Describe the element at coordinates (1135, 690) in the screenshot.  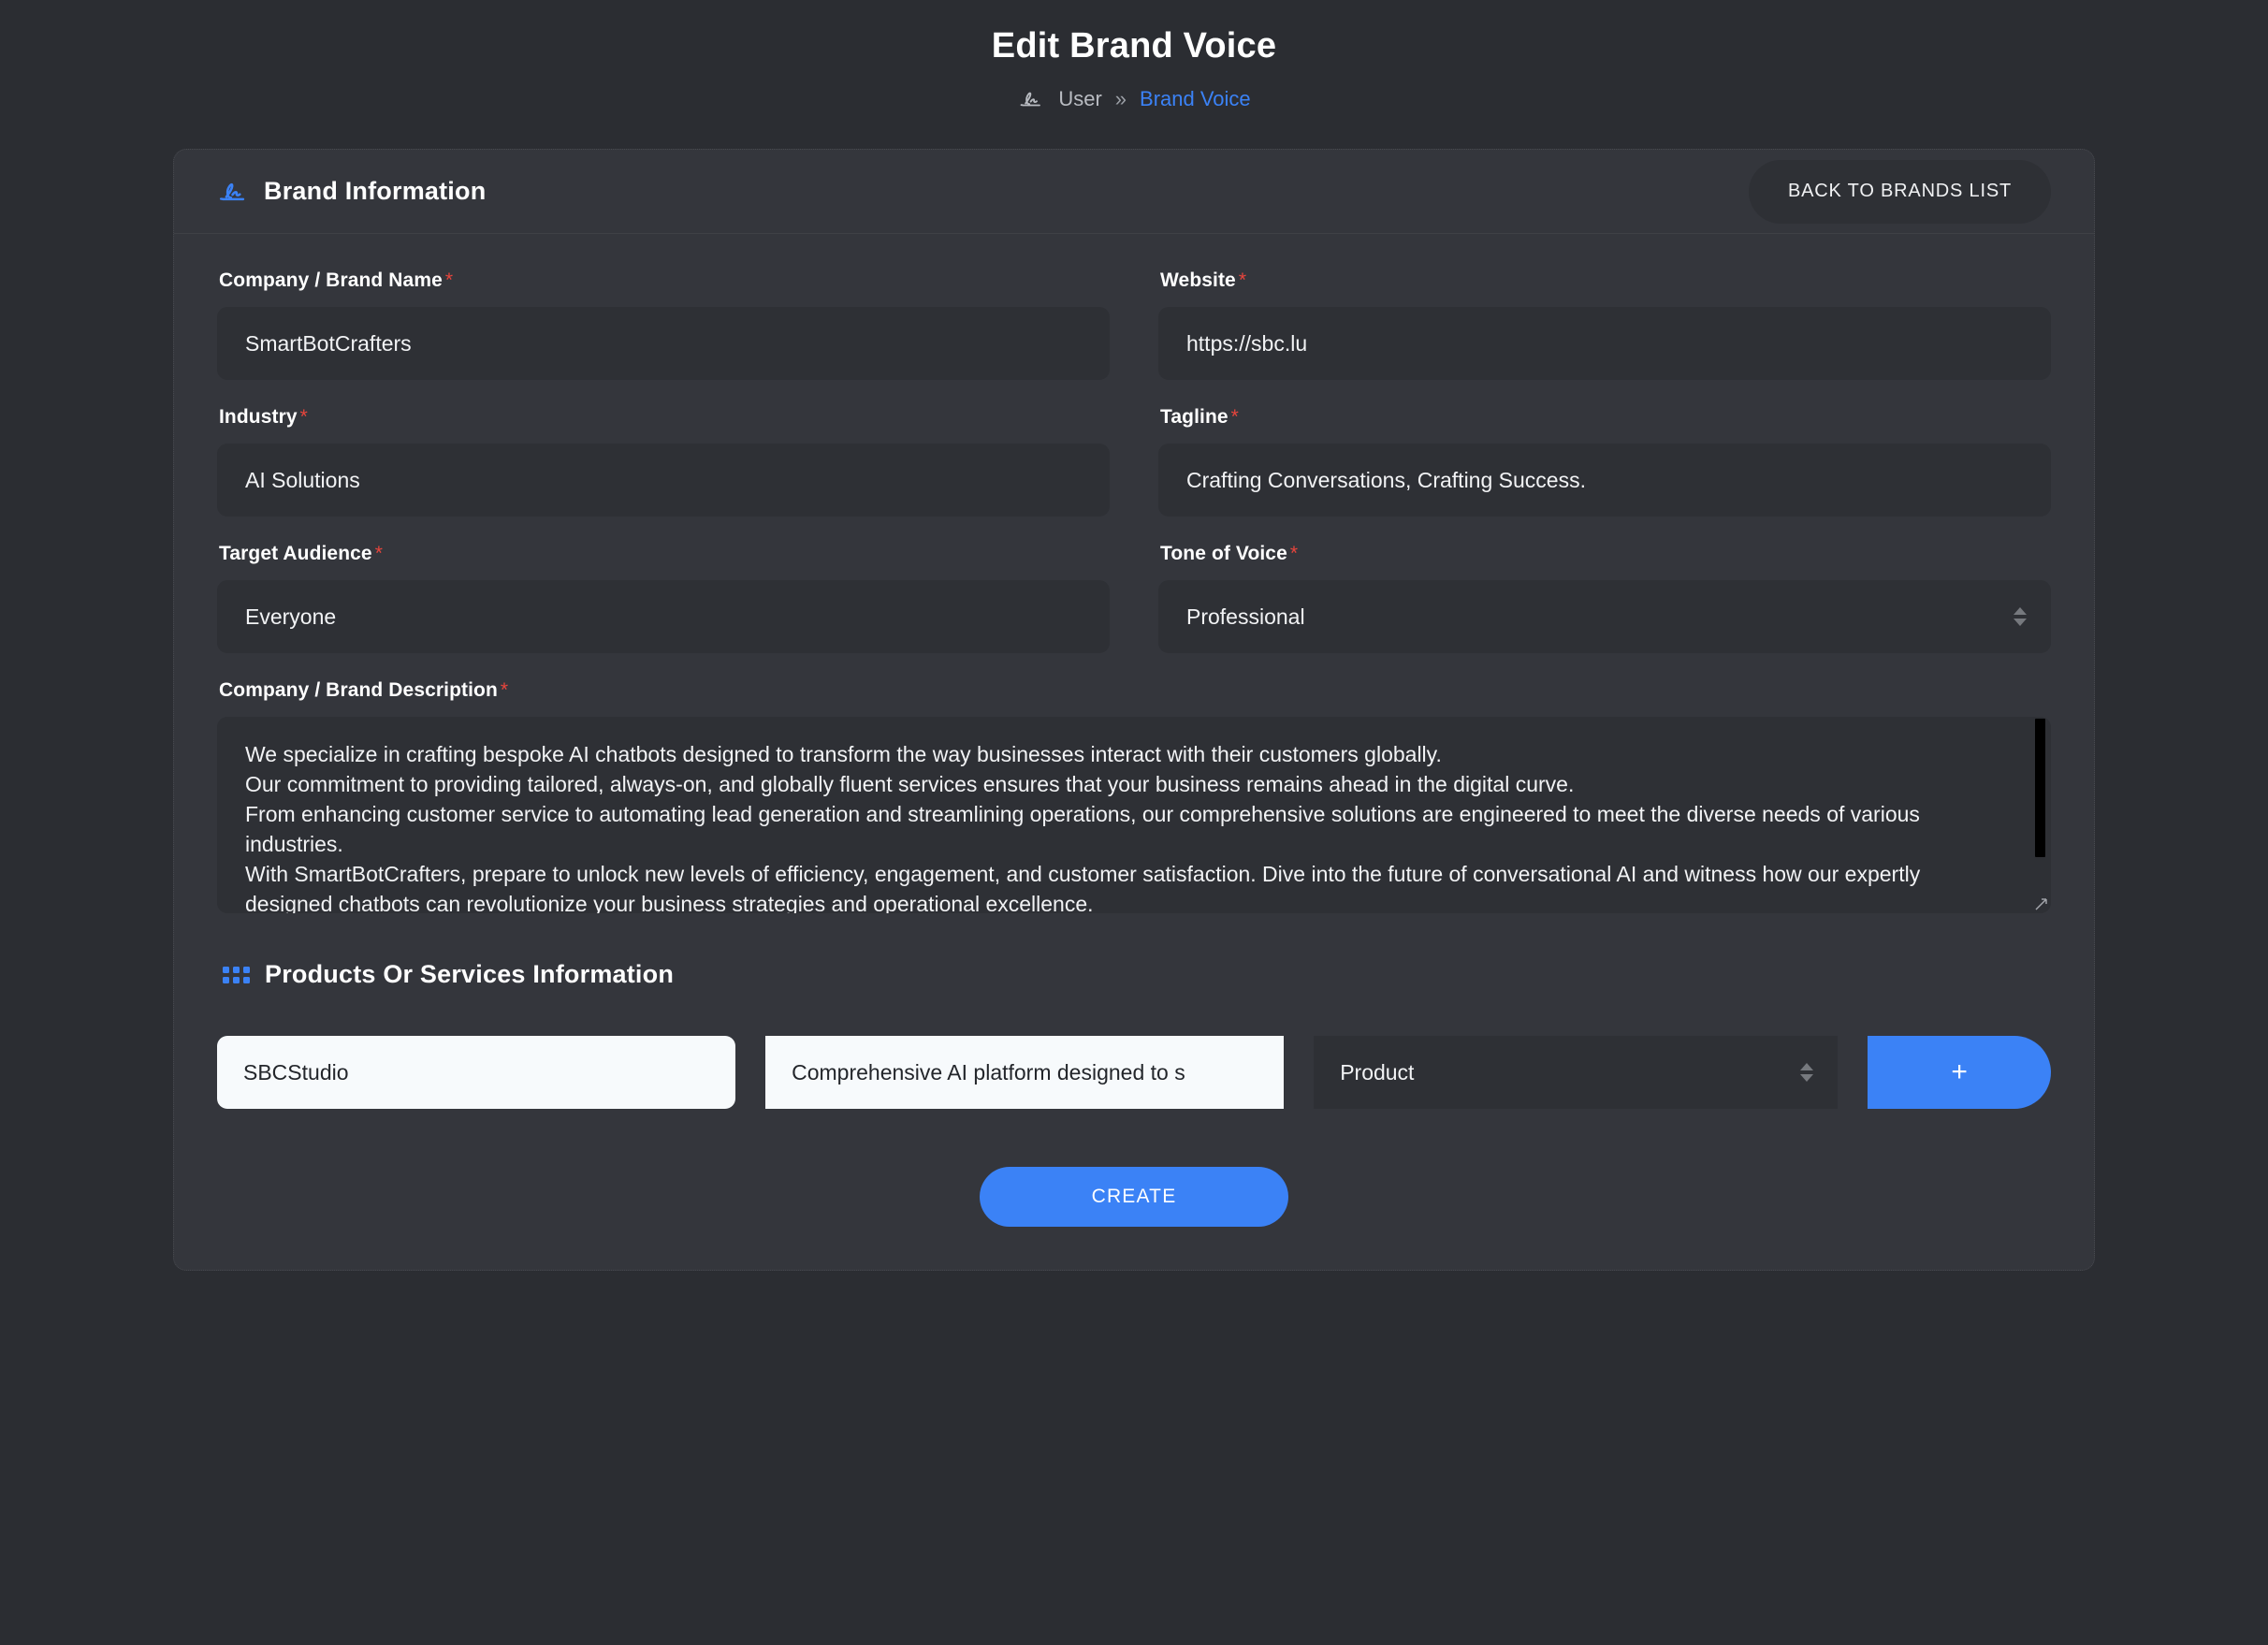
I see `description-label: Company / Brand Description *` at that location.